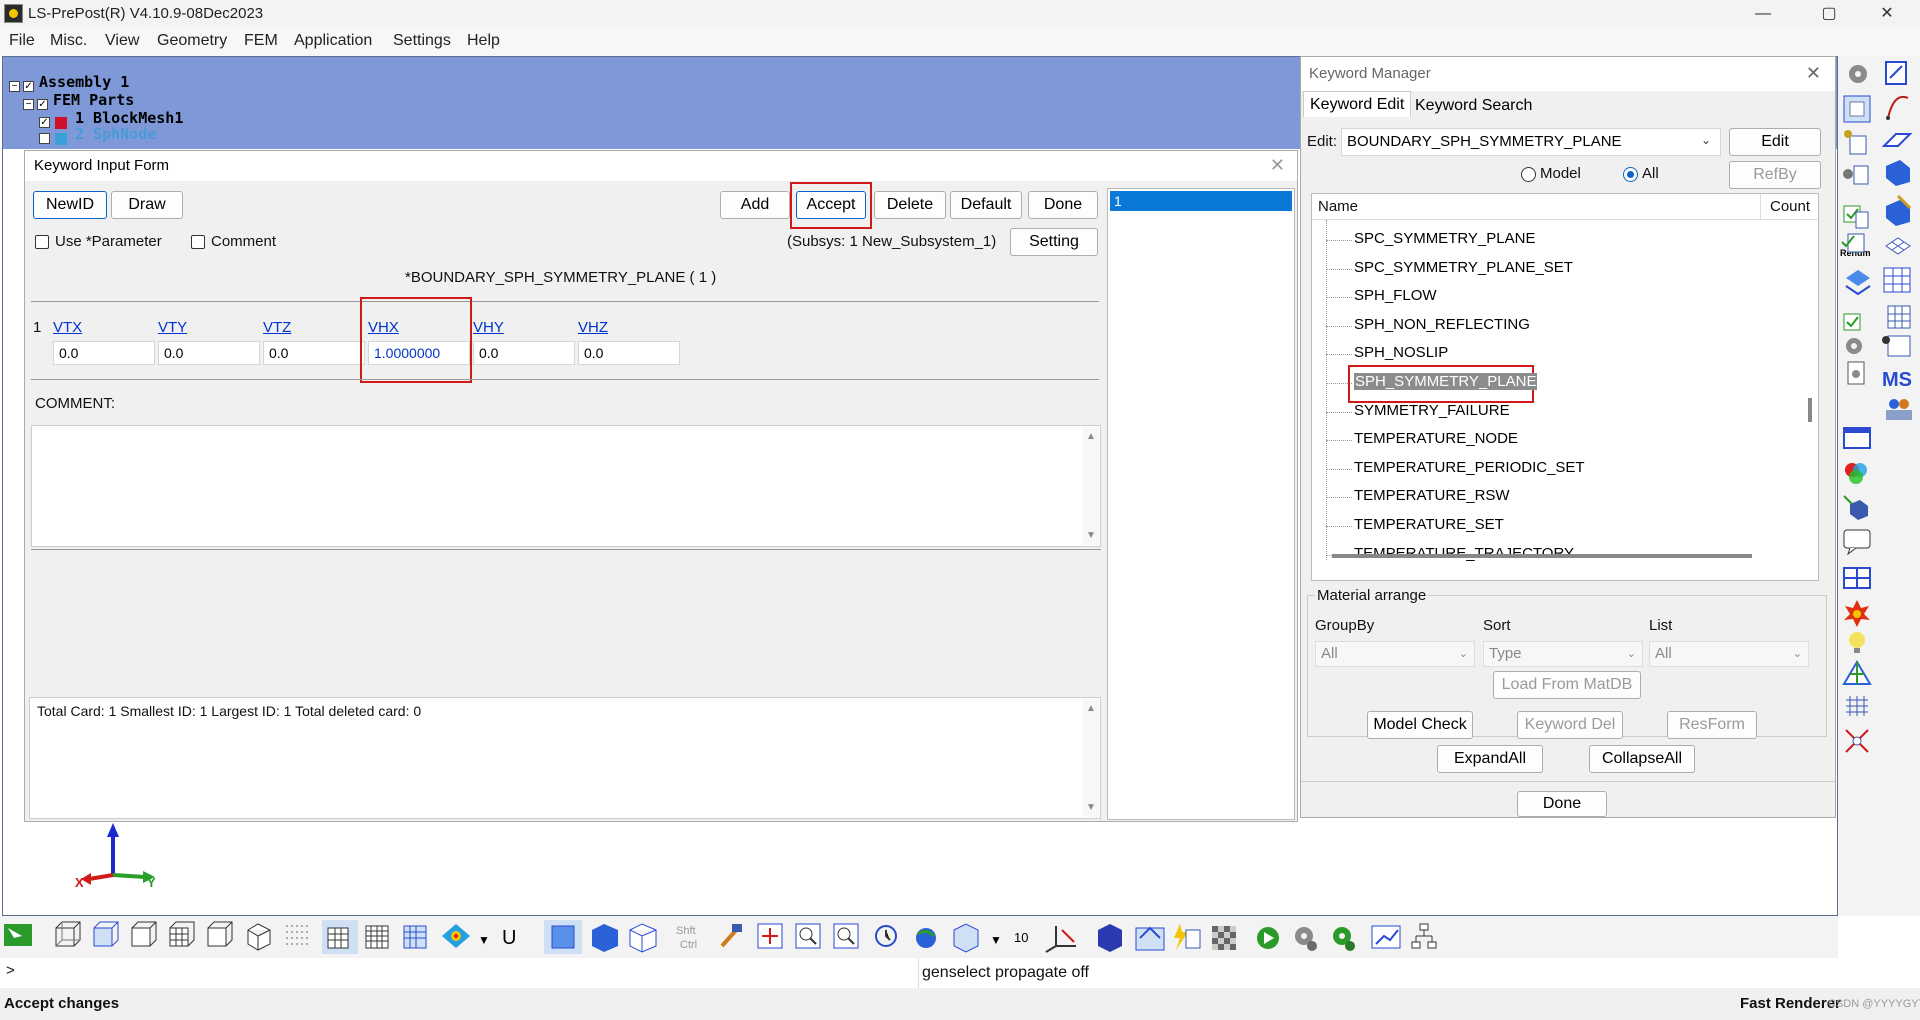 This screenshot has height=1020, width=1920. What do you see at coordinates (1357, 104) in the screenshot?
I see `tab-keyword-edit: Keyword Edit` at bounding box center [1357, 104].